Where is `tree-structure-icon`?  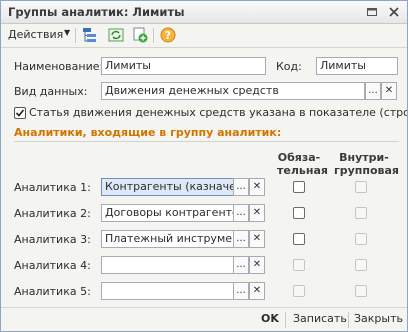
tree-structure-icon is located at coordinates (90, 35).